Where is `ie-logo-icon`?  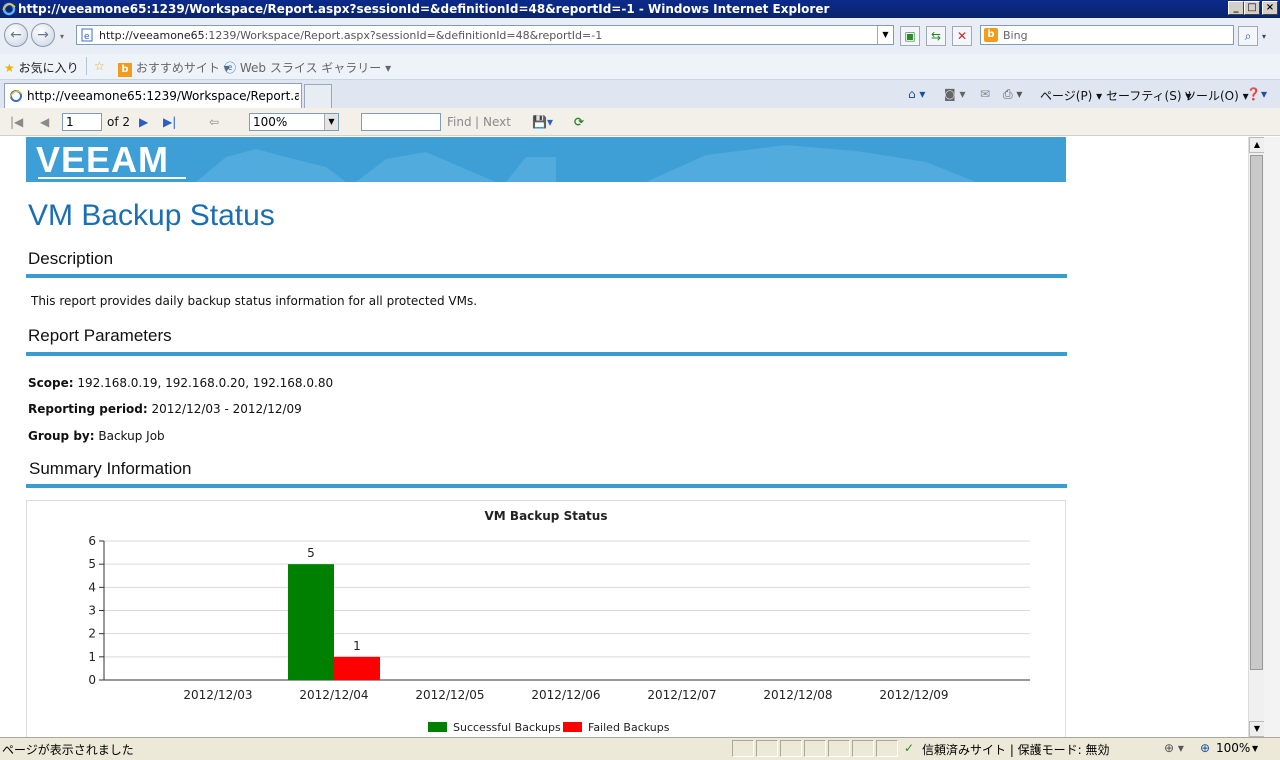 ie-logo-icon is located at coordinates (9, 9).